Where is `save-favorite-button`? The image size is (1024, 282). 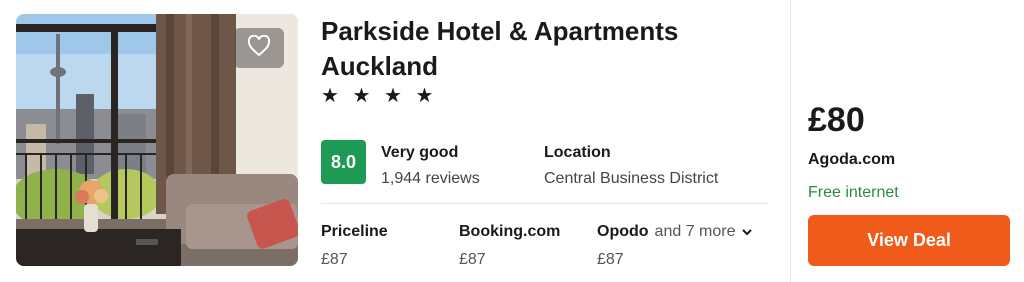 save-favorite-button is located at coordinates (259, 48).